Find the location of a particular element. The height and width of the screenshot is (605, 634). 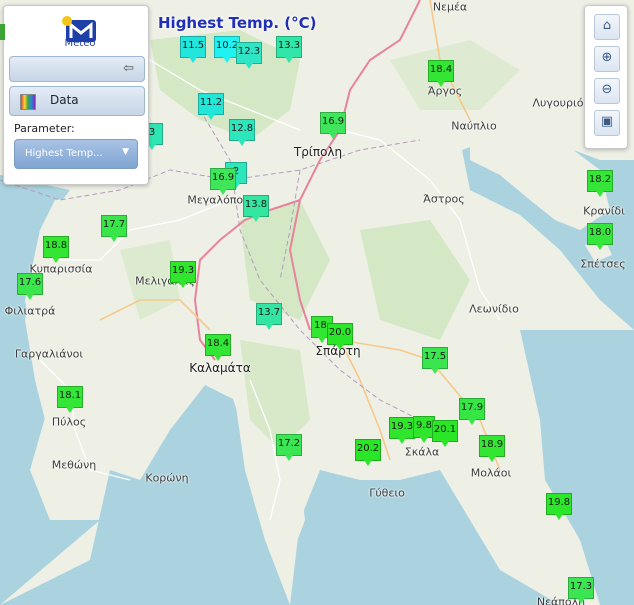

zoom-extent-icon: ▣ is located at coordinates (607, 121).